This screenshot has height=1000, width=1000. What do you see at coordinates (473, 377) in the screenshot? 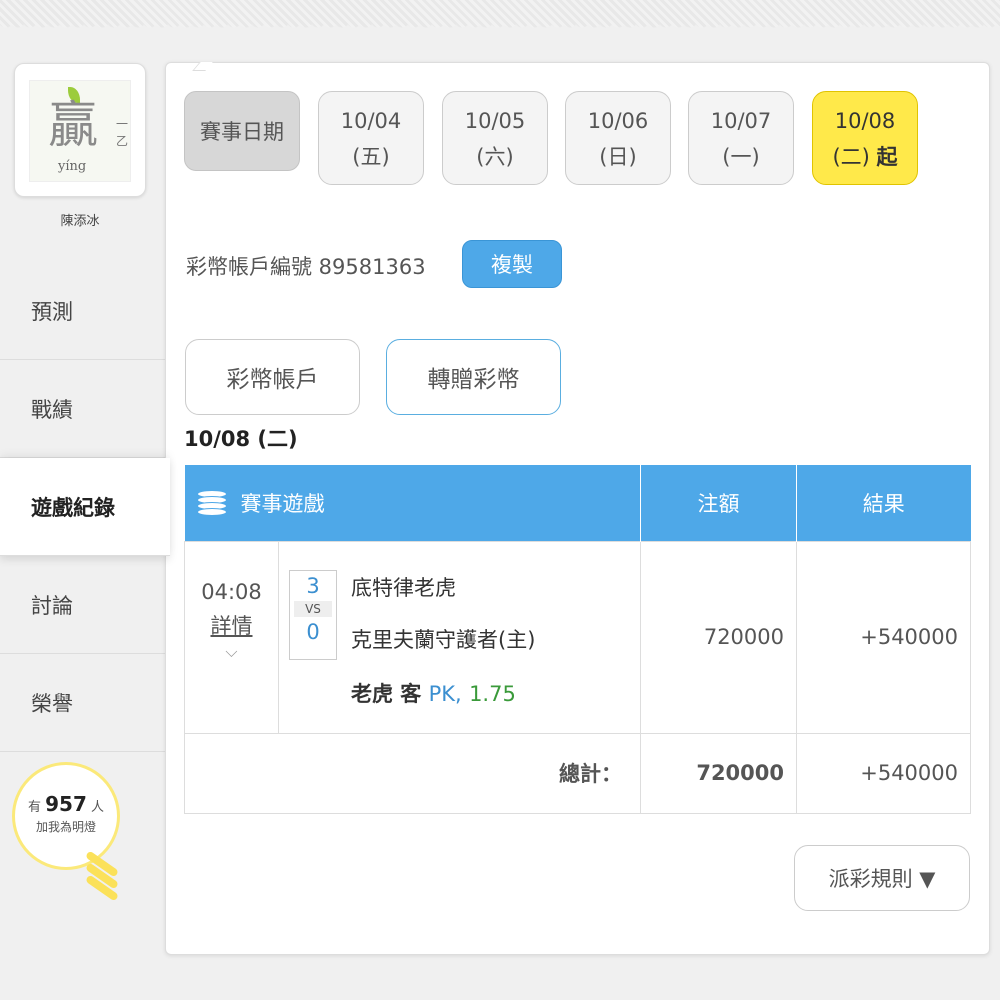
I see `tab-transfer-coins: 轉贈彩幣` at bounding box center [473, 377].